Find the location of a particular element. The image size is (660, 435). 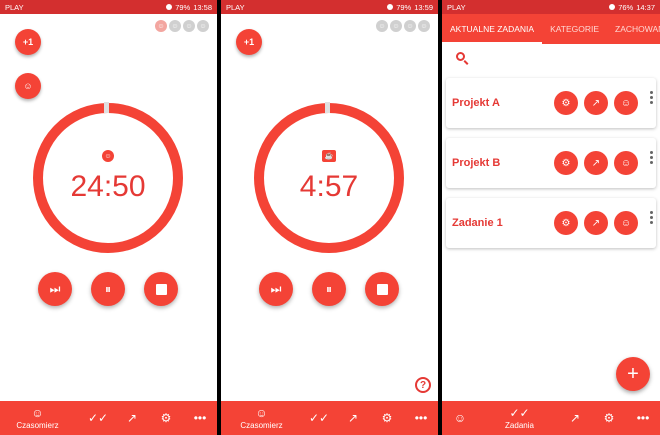

tab-bar: AKTUALNE ZADANIA KATEGORIE ZACHOWANE Z is located at coordinates (551, 29).